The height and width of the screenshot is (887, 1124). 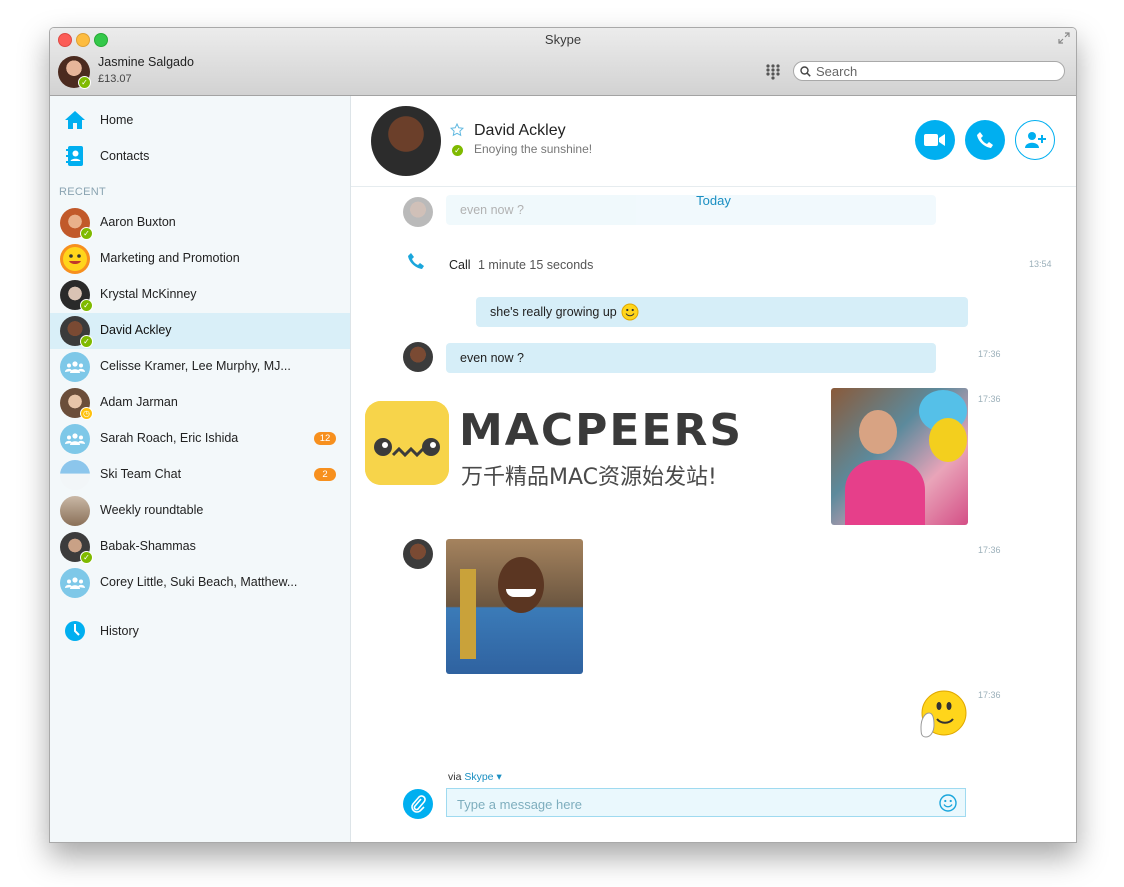 I want to click on chevron-down-icon: ▾, so click(x=497, y=777).